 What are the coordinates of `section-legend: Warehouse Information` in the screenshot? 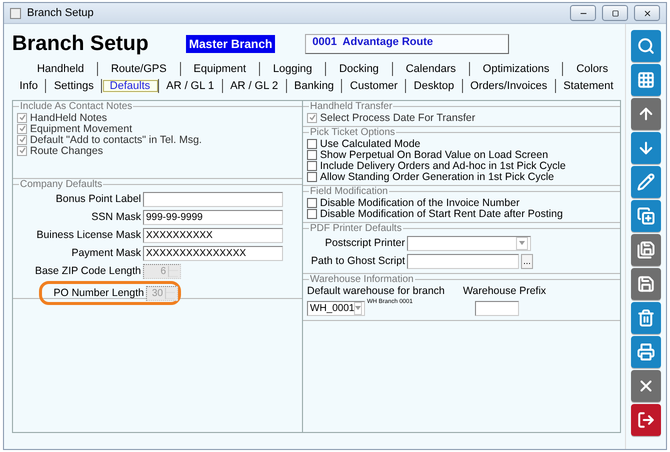 It's located at (362, 279).